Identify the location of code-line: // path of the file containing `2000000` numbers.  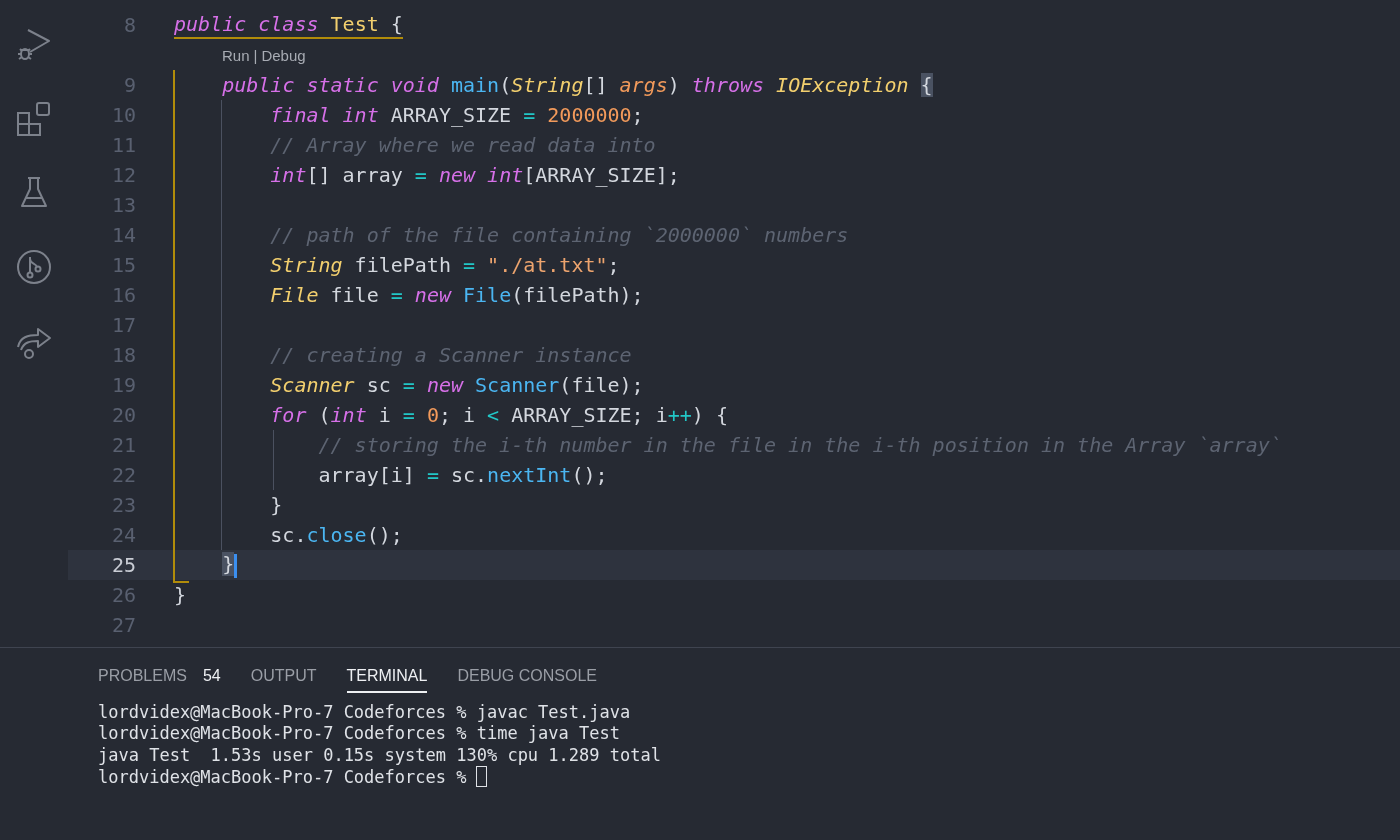
(559, 235).